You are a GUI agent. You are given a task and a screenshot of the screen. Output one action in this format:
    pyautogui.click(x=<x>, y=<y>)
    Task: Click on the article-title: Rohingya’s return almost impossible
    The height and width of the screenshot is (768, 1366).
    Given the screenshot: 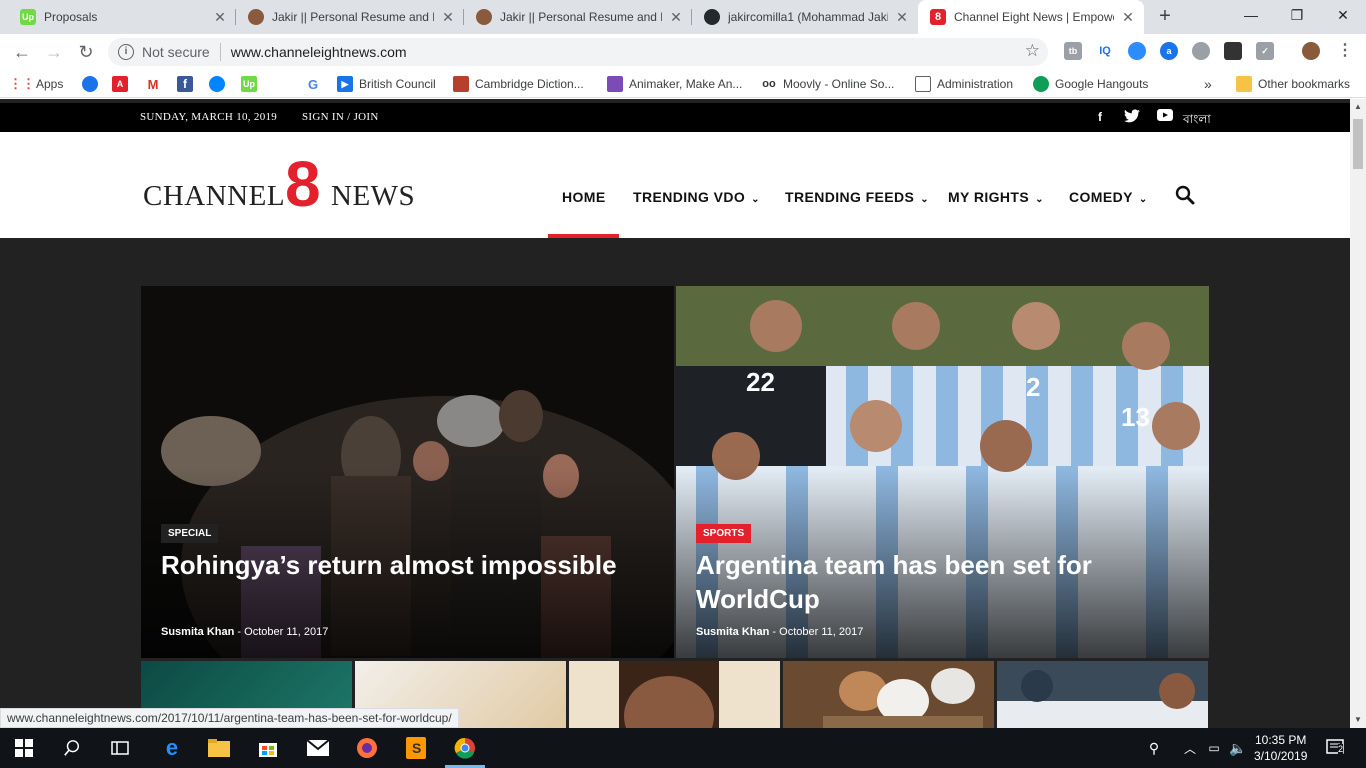 What is the action you would take?
    pyautogui.click(x=396, y=565)
    